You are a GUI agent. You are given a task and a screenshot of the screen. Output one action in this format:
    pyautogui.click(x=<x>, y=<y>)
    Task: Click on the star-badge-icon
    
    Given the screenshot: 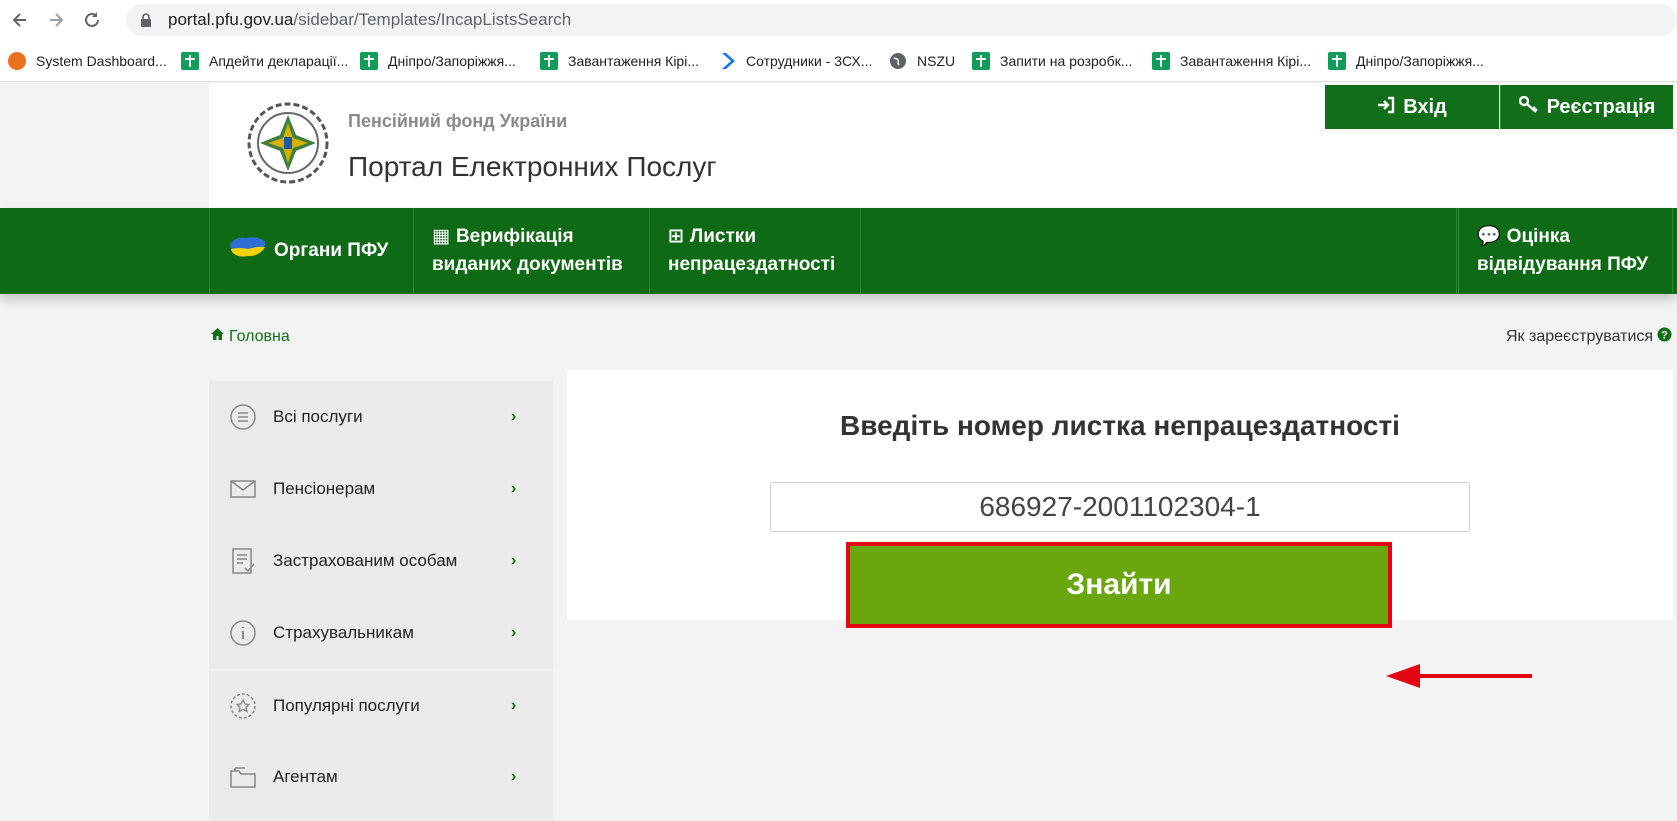 What is the action you would take?
    pyautogui.click(x=243, y=706)
    